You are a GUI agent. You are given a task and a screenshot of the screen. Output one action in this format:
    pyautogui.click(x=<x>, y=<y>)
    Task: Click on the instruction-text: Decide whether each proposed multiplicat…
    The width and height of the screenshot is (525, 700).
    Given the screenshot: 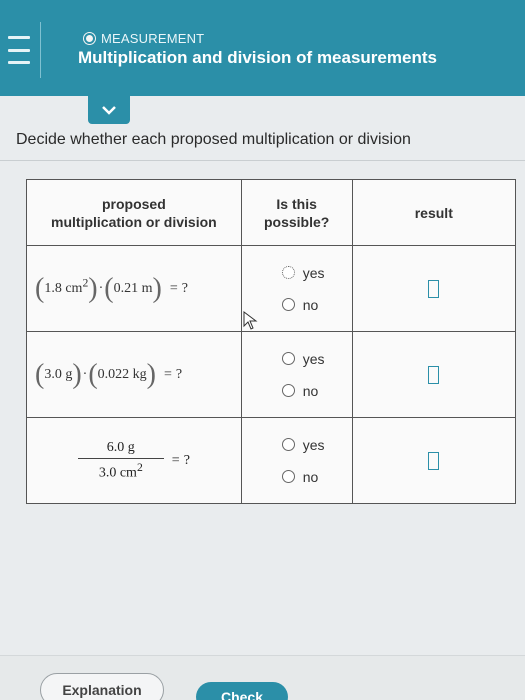 What is the action you would take?
    pyautogui.click(x=213, y=139)
    